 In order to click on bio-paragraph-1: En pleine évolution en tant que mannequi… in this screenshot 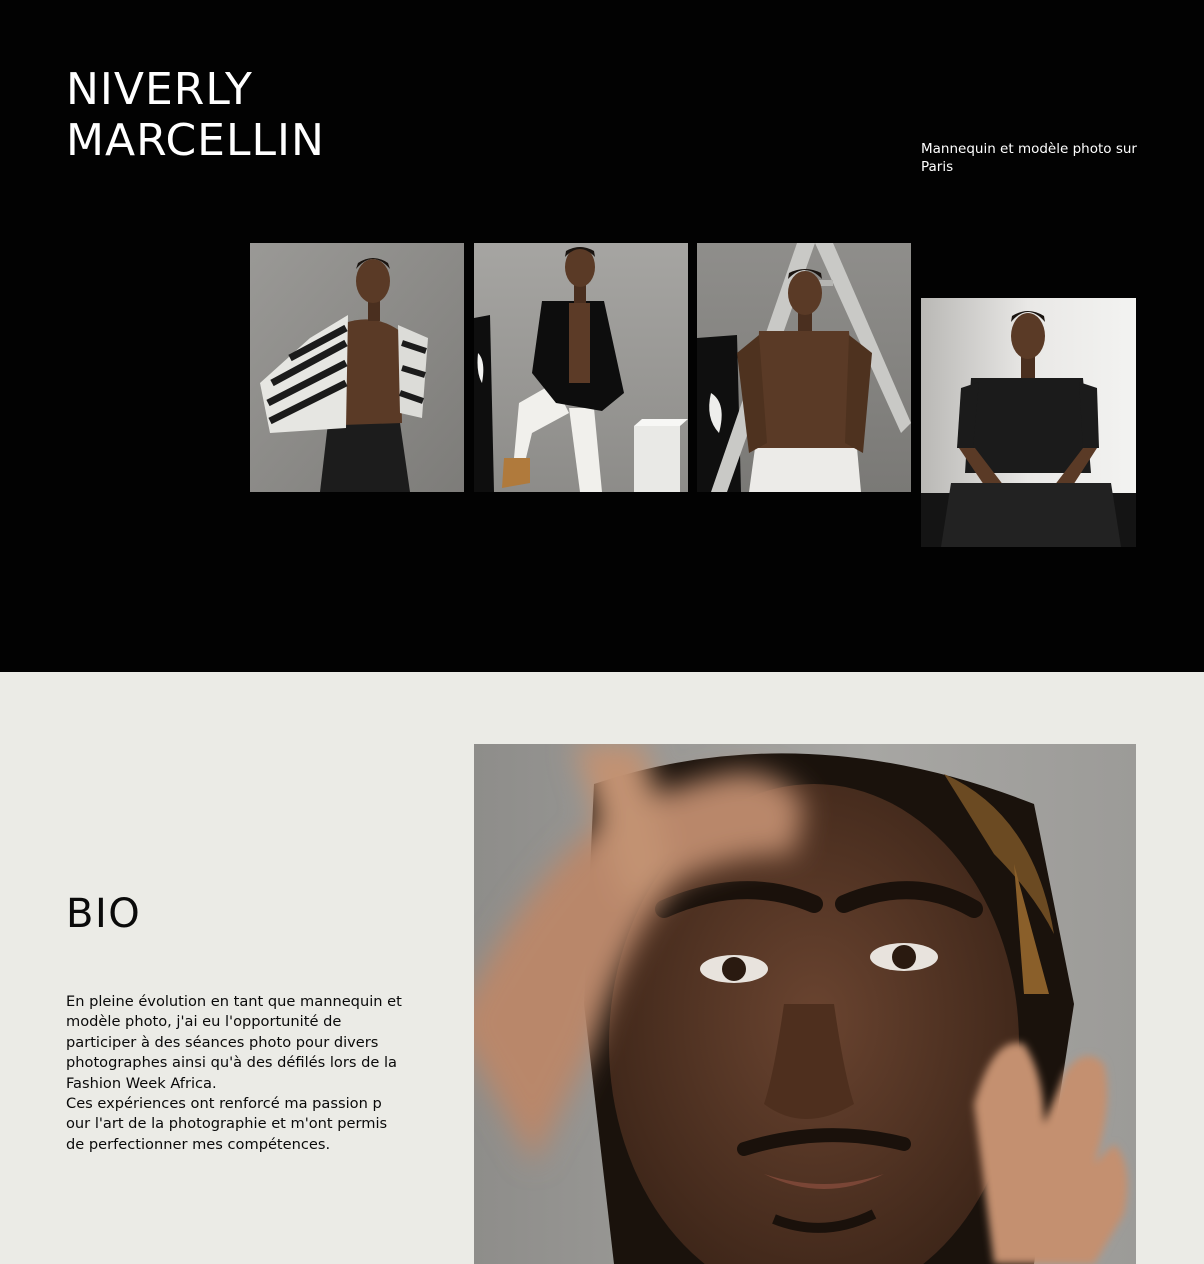, I will do `click(234, 1042)`.